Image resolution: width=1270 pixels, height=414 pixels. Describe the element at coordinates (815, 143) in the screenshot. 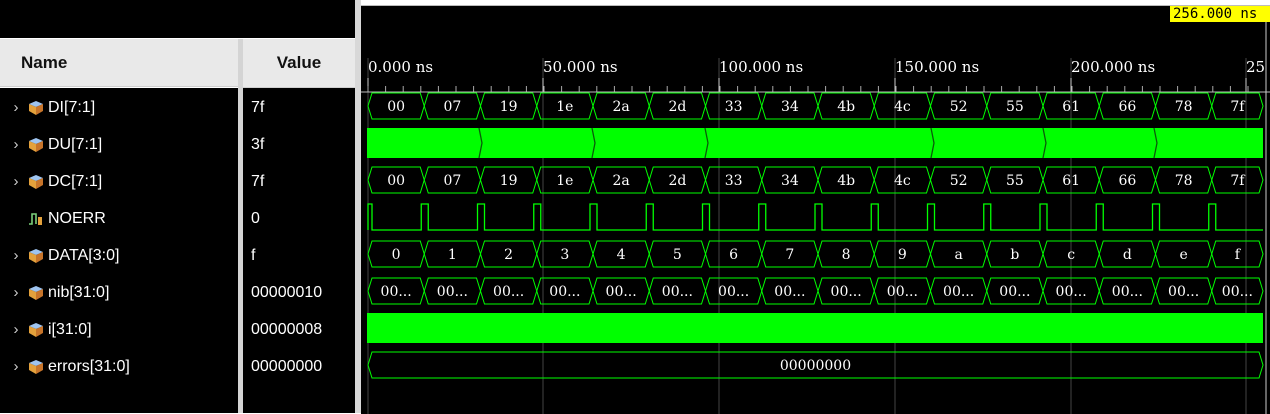

I see `dense-bus-fill` at that location.